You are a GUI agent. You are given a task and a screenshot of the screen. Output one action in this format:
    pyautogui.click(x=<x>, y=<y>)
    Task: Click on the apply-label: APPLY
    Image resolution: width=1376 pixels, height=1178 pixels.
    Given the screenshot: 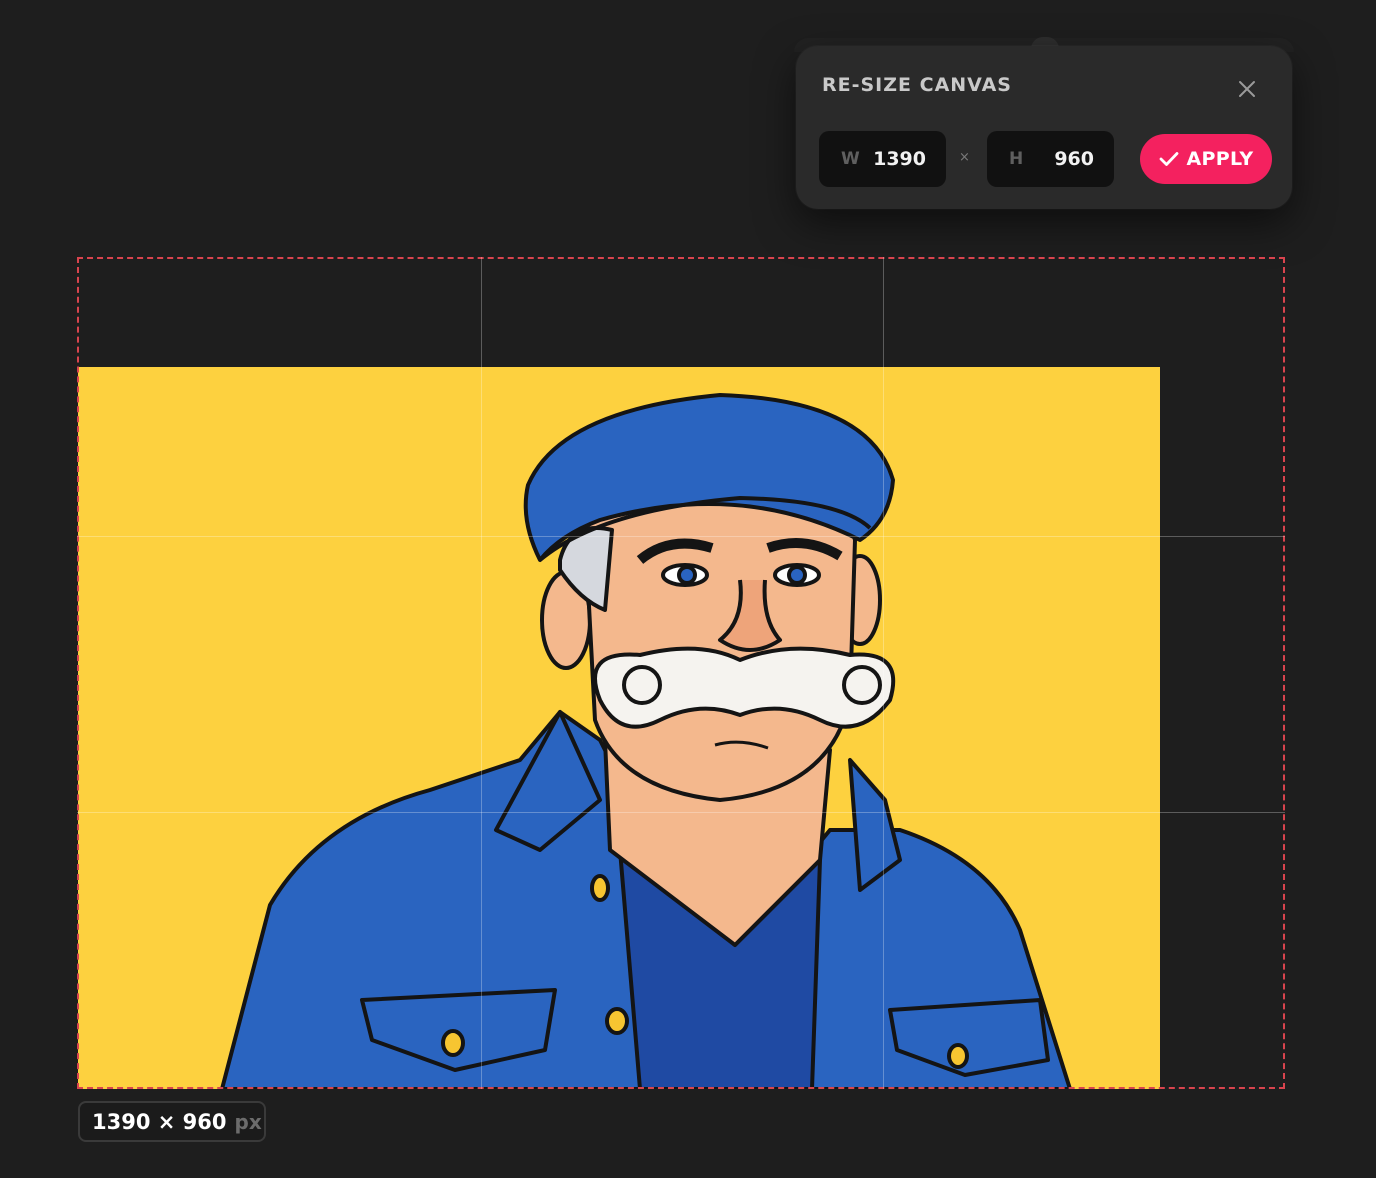 What is the action you would take?
    pyautogui.click(x=1220, y=159)
    